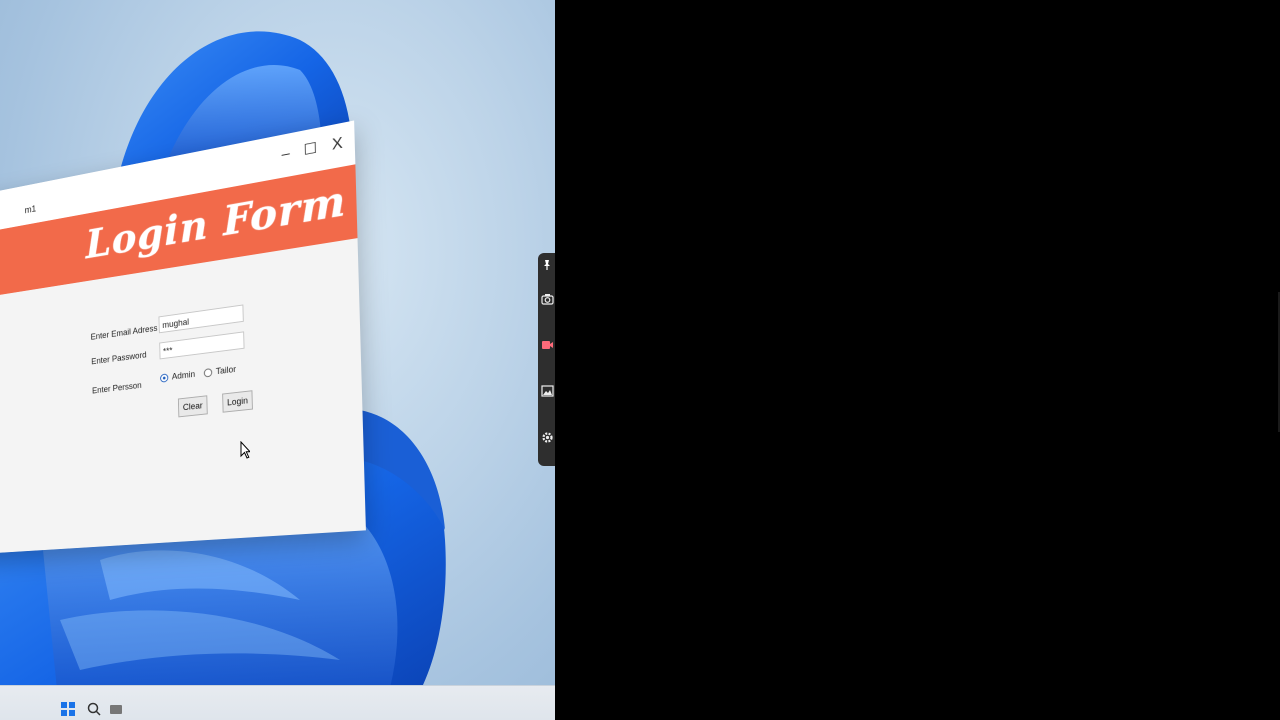  Describe the element at coordinates (94, 709) in the screenshot. I see `search-icon` at that location.